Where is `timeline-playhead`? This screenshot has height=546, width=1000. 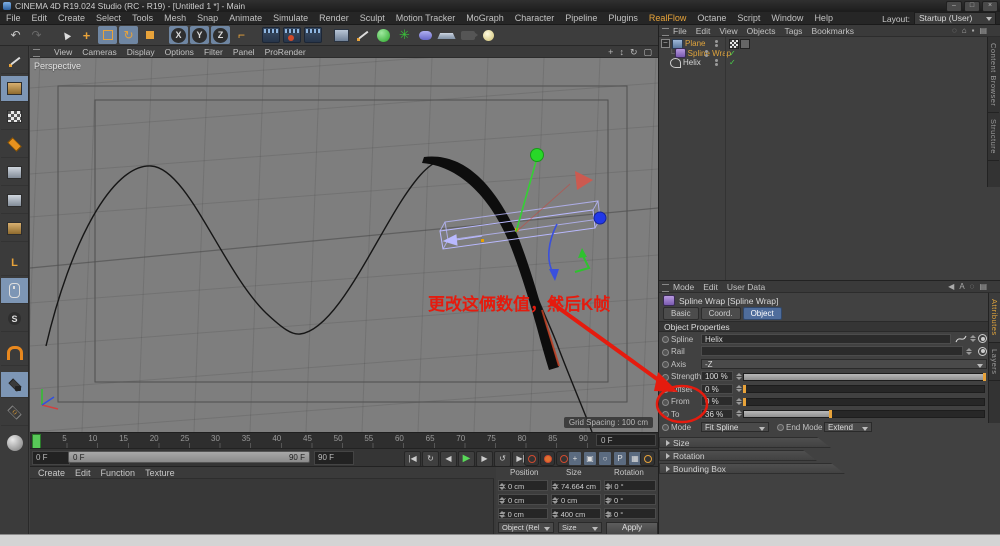 timeline-playhead is located at coordinates (36, 441).